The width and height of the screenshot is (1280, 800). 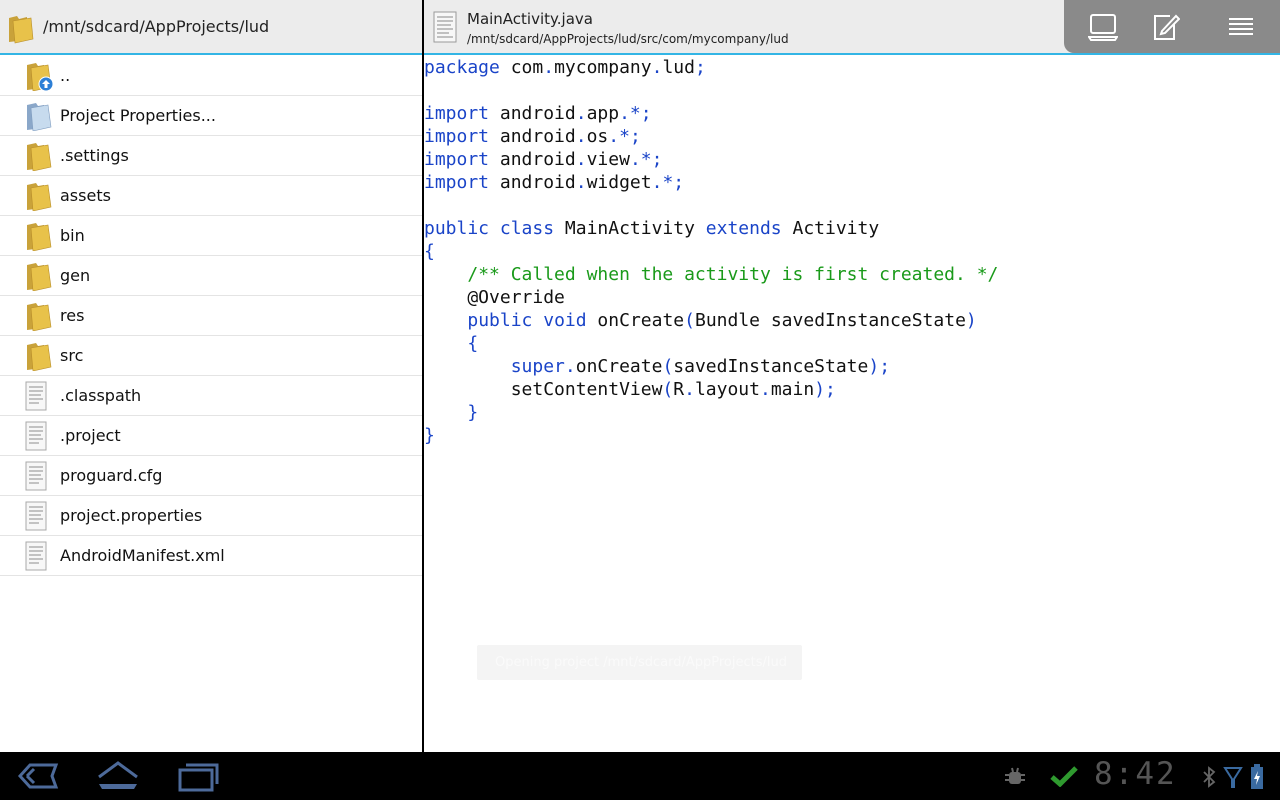 I want to click on list-item: AndroidManifest.xml, so click(x=211, y=556).